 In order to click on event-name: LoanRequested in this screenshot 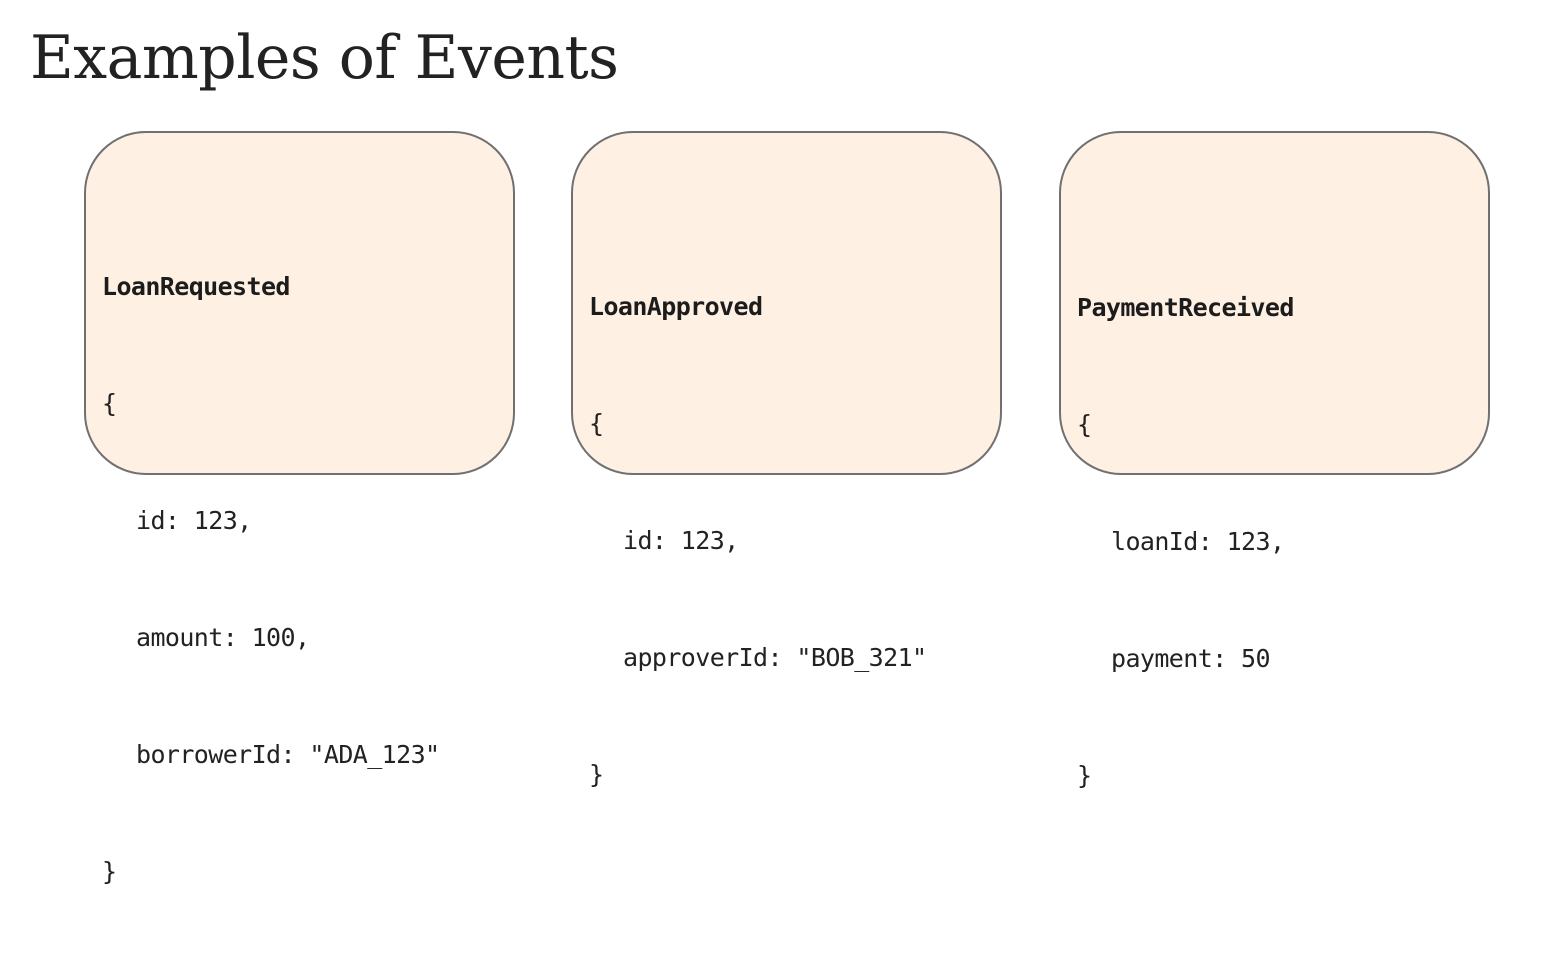, I will do `click(196, 286)`.